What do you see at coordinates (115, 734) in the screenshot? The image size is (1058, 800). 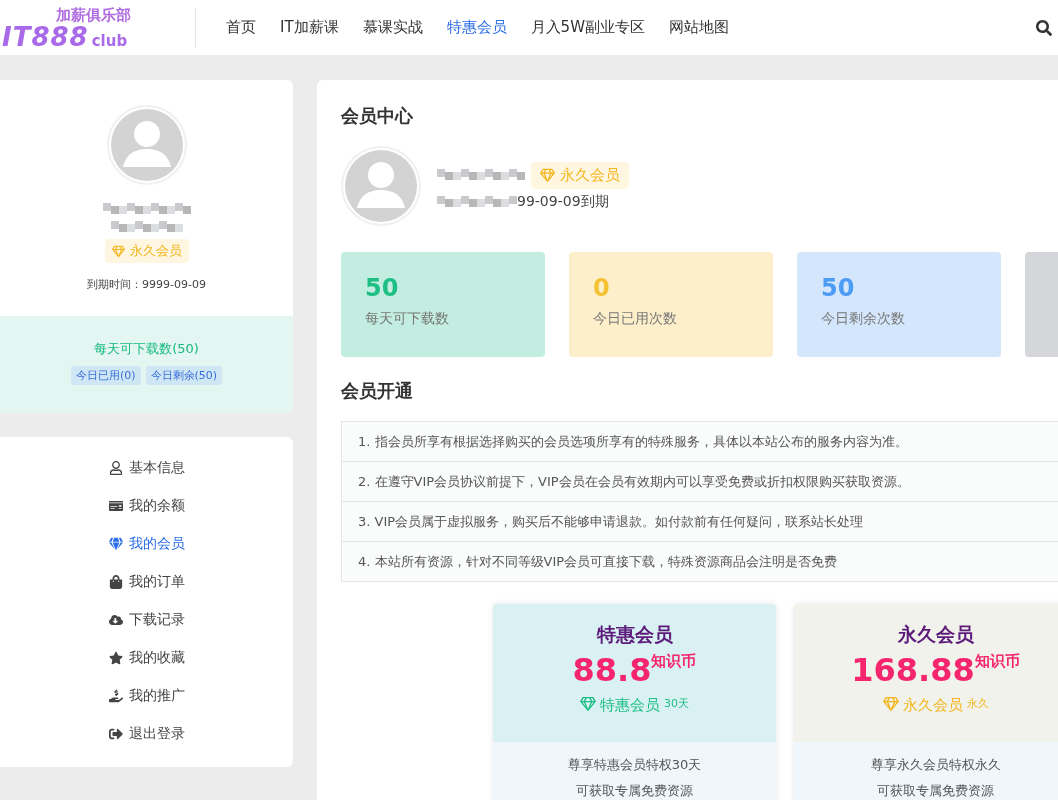 I see `logout-icon` at bounding box center [115, 734].